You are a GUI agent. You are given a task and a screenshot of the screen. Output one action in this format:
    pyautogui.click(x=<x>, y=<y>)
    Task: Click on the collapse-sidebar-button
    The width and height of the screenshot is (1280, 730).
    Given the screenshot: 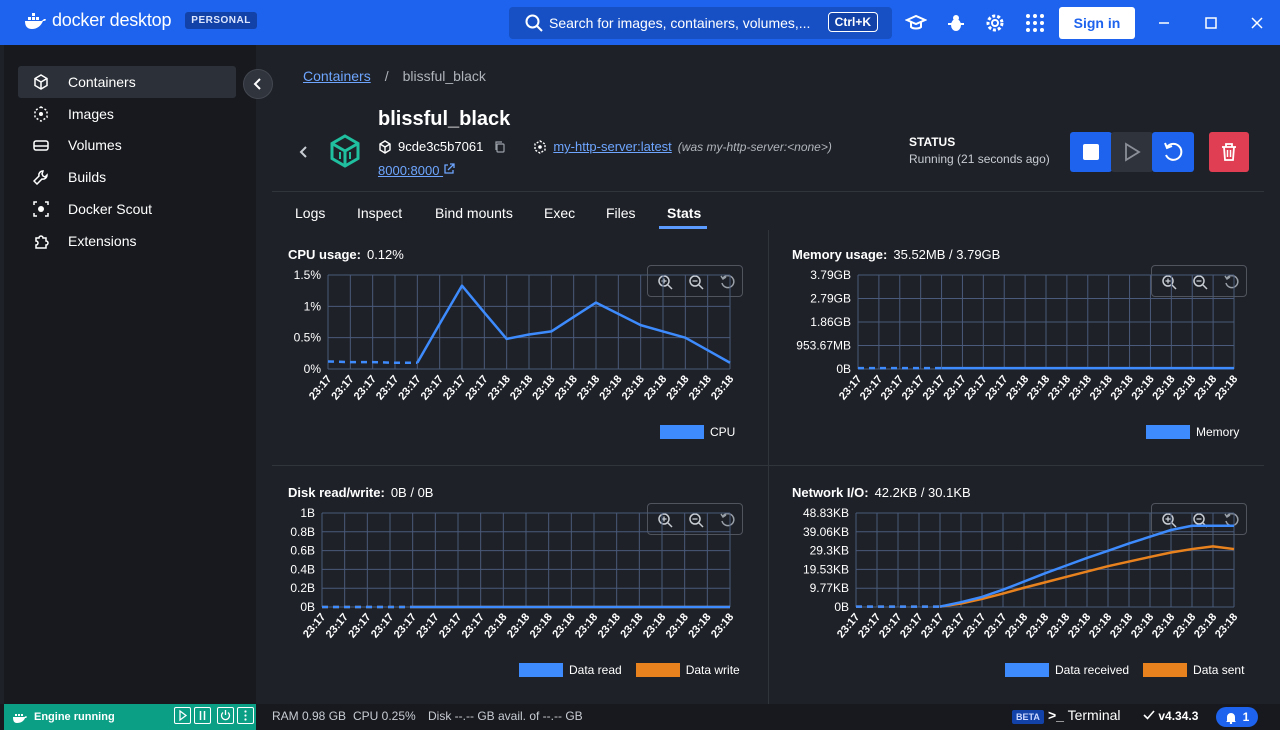 What is the action you would take?
    pyautogui.click(x=258, y=84)
    